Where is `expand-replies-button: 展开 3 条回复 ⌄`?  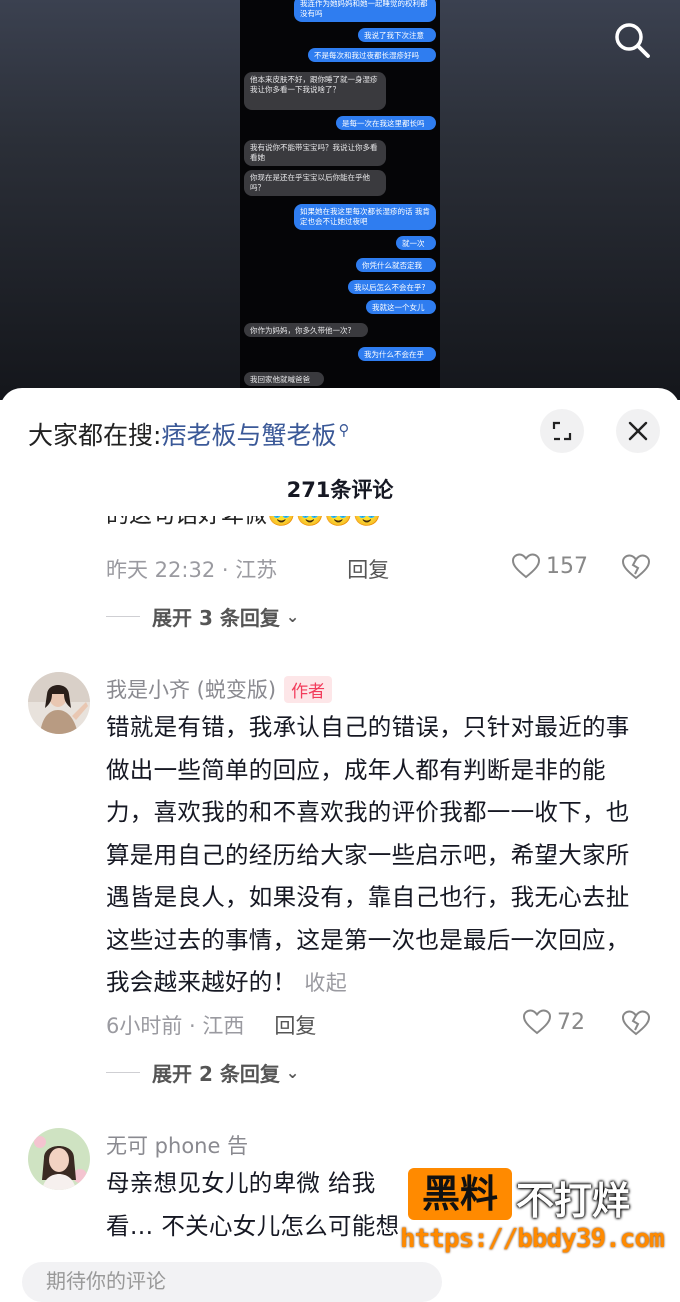
expand-replies-button: 展开 3 条回复 ⌄ is located at coordinates (202, 616).